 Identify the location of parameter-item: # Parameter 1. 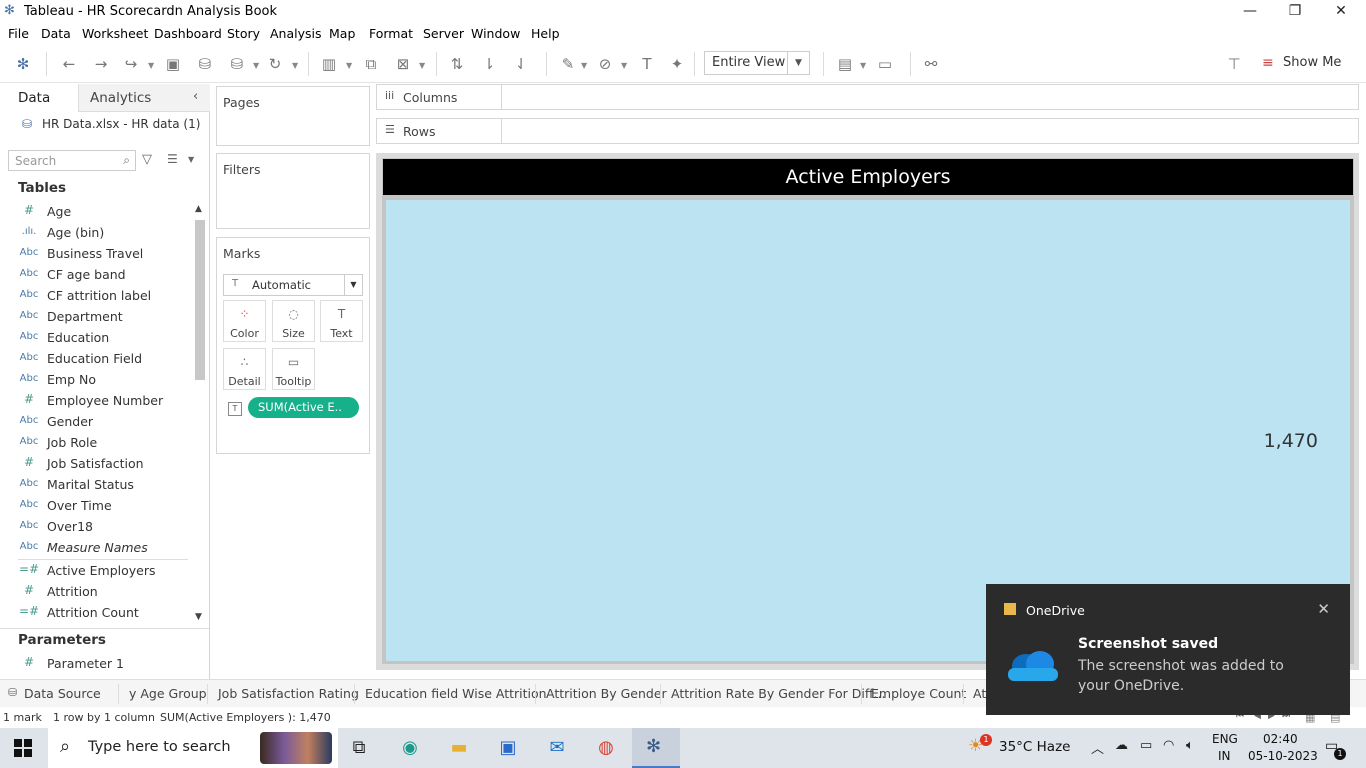
(103, 664).